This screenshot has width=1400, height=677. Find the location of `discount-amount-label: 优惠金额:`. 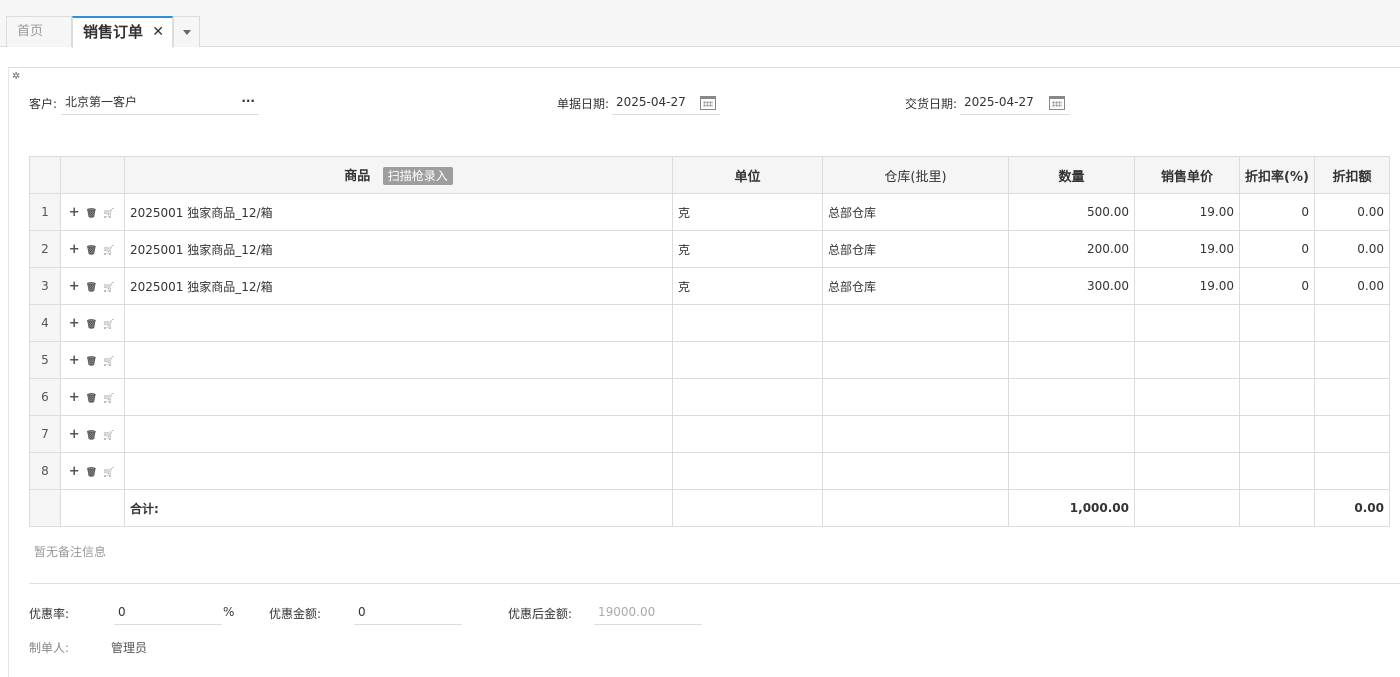

discount-amount-label: 优惠金额: is located at coordinates (295, 614).